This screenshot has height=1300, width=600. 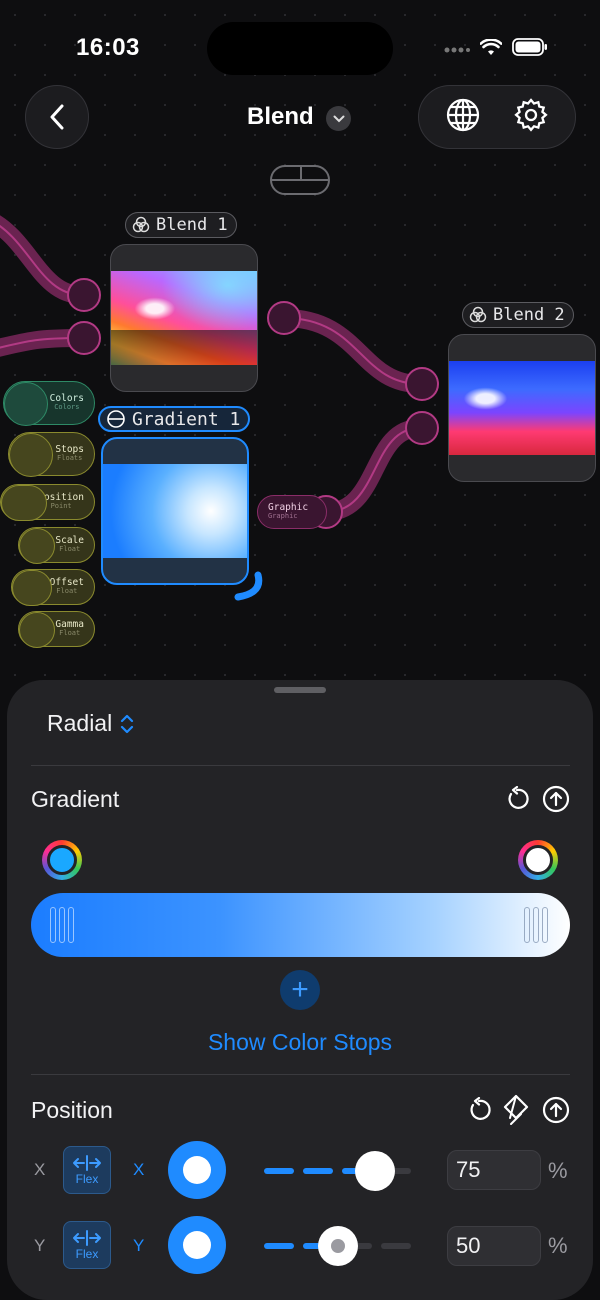 What do you see at coordinates (300, 180) in the screenshot?
I see `canvas-drag-handle` at bounding box center [300, 180].